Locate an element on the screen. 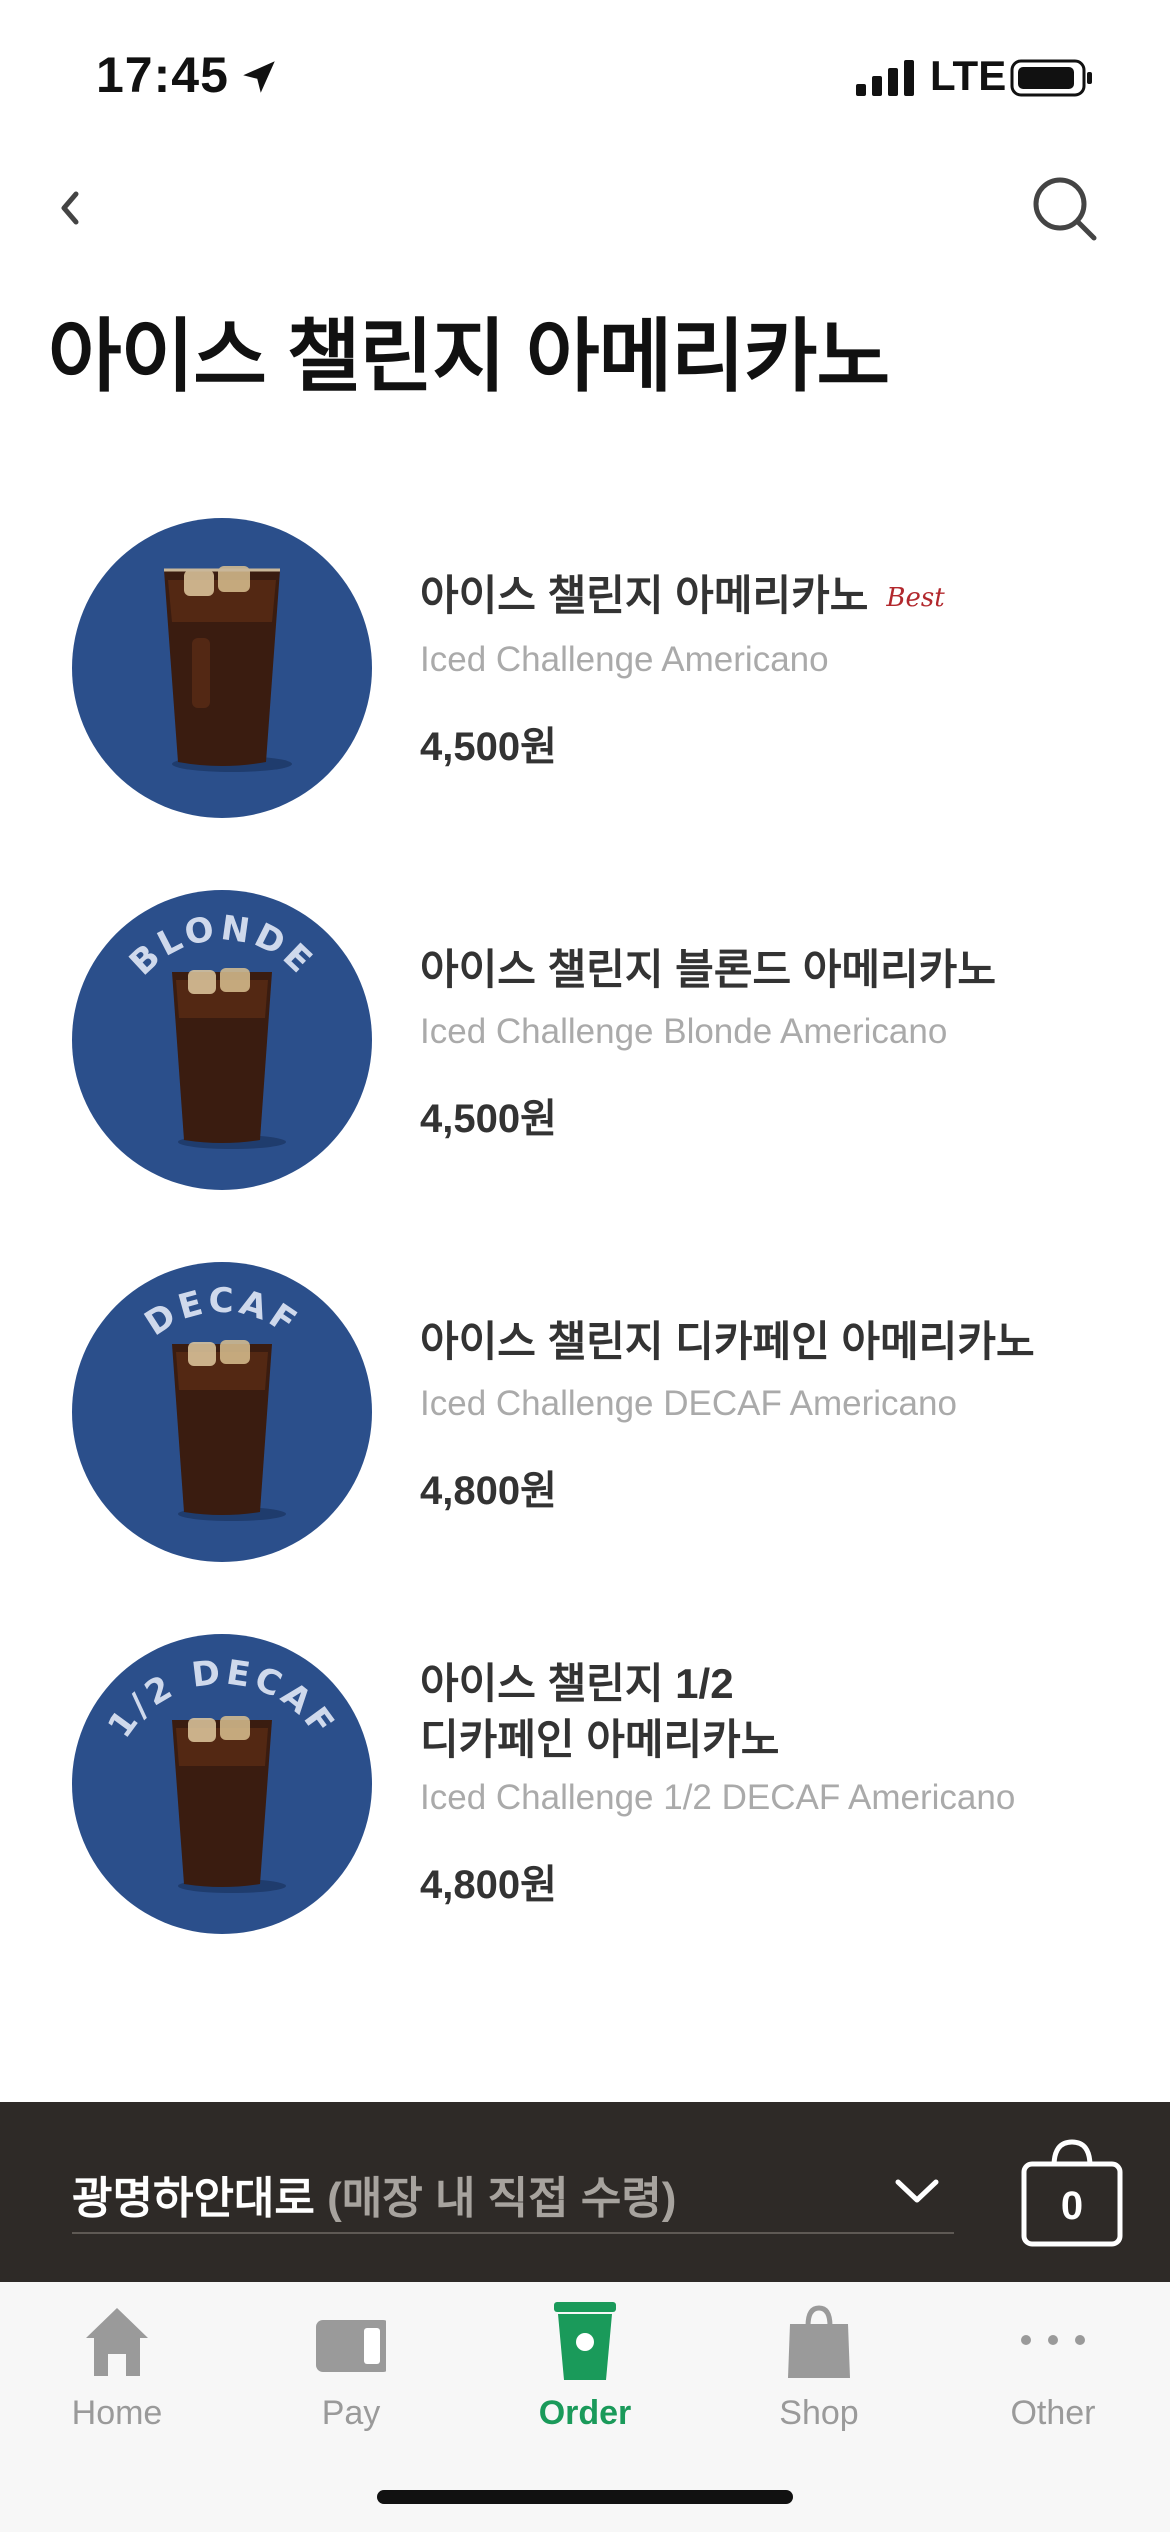 The height and width of the screenshot is (2532, 1170). back-button is located at coordinates (76, 208).